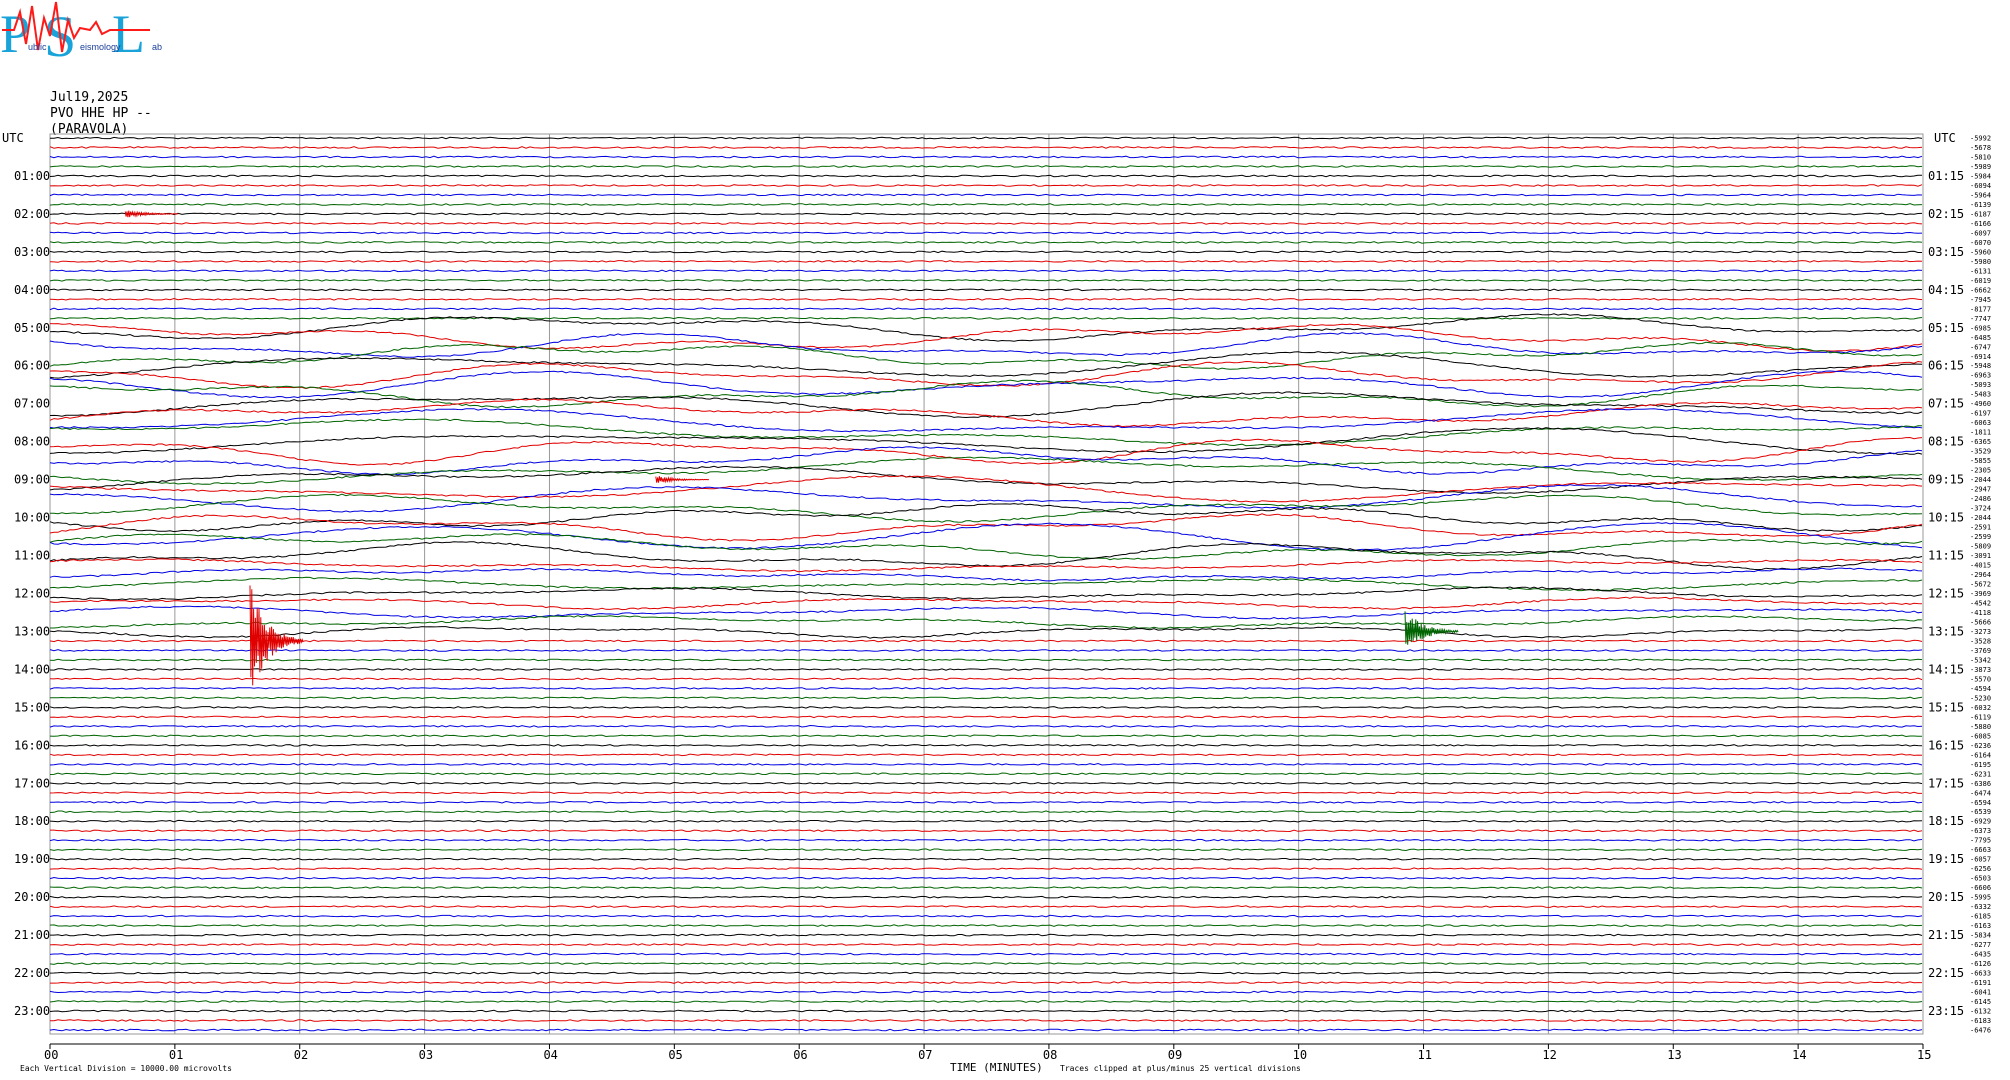 The width and height of the screenshot is (2010, 1080). Describe the element at coordinates (1946, 897) in the screenshot. I see `right-label-20: 20:15` at that location.